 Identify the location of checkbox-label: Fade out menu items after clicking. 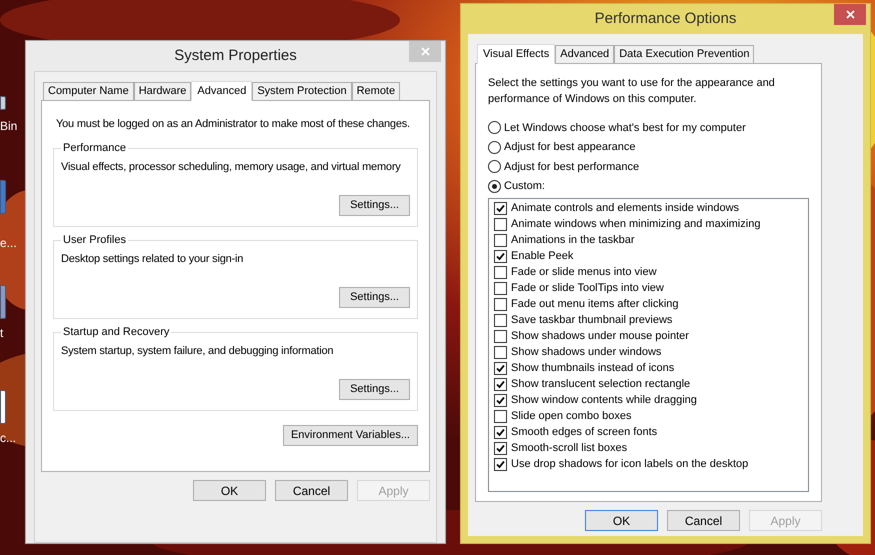
(595, 304).